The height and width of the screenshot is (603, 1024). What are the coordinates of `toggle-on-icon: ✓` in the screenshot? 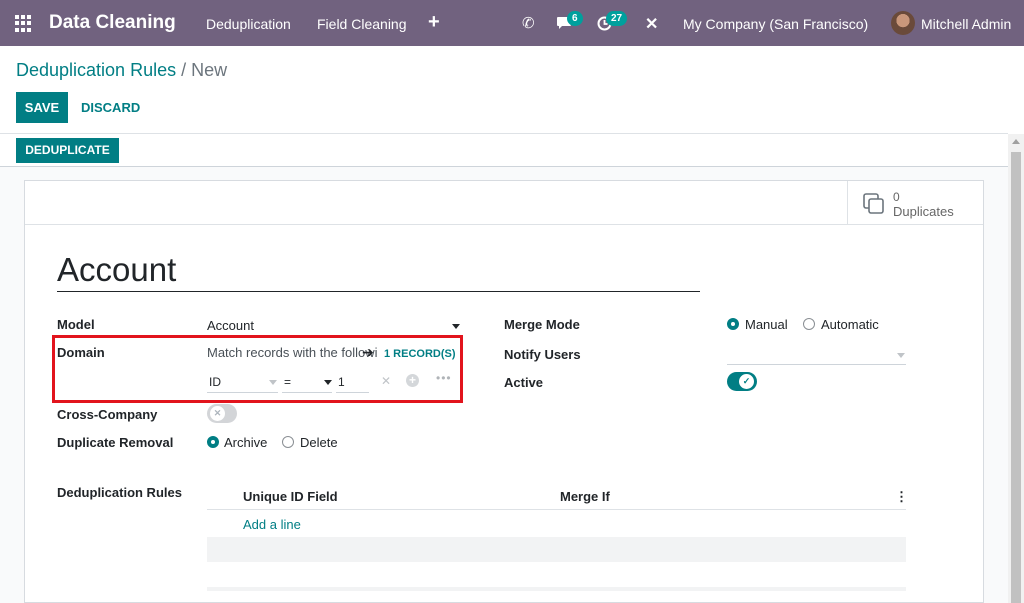 It's located at (746, 381).